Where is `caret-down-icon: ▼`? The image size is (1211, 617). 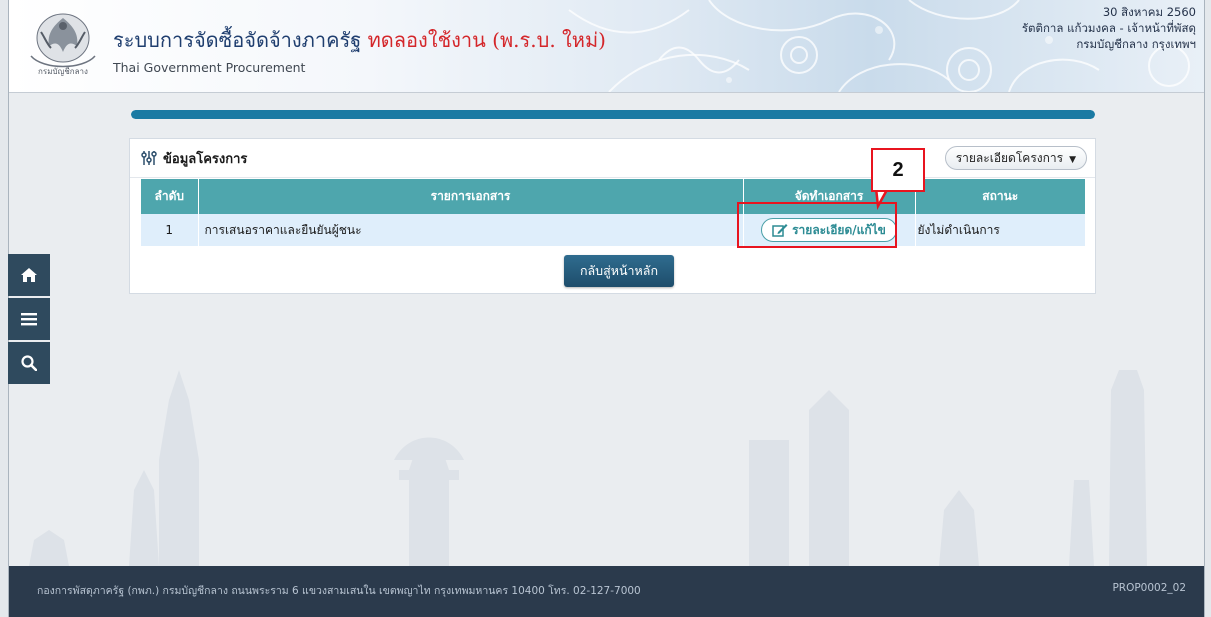
caret-down-icon: ▼ is located at coordinates (1072, 160).